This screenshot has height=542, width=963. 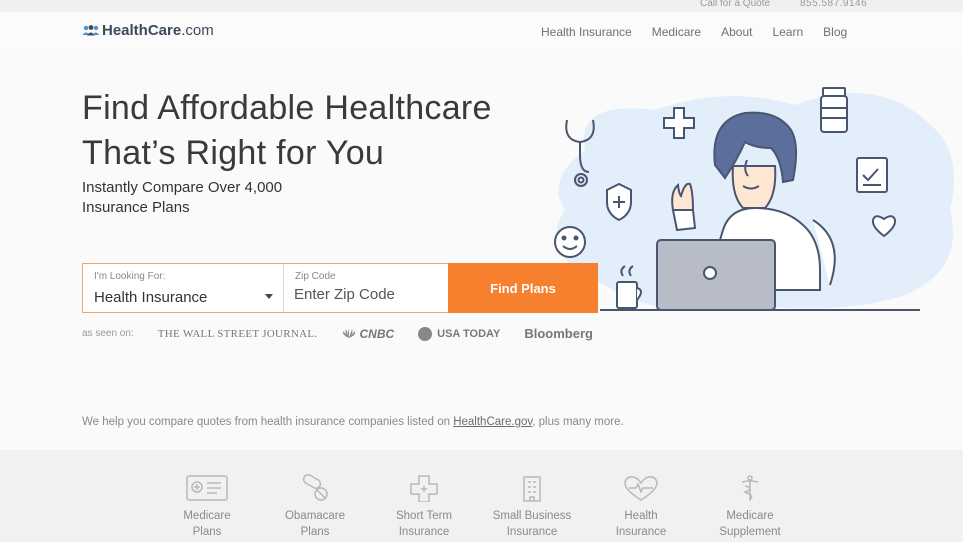 What do you see at coordinates (207, 507) in the screenshot?
I see `category-medicare-plans: Medicare Plans` at bounding box center [207, 507].